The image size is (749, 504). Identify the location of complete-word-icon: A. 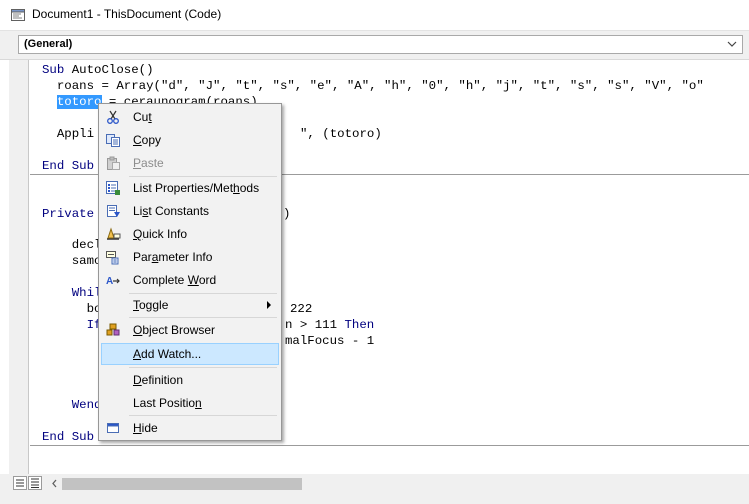
(113, 281).